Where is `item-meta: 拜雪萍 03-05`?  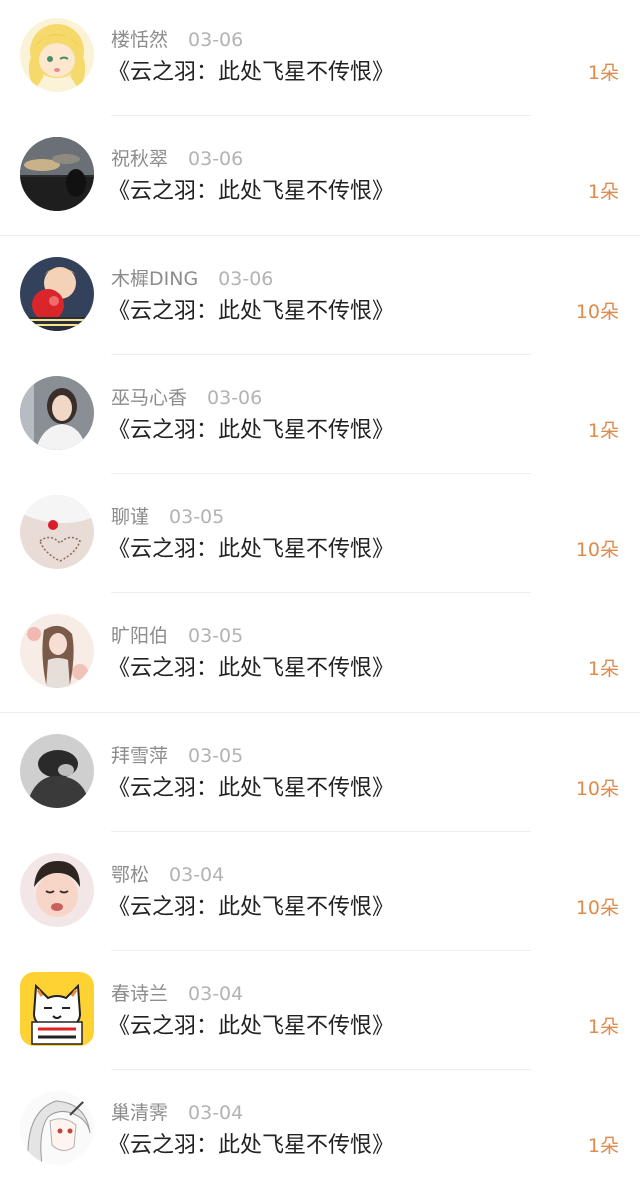
item-meta: 拜雪萍 03-05 is located at coordinates (177, 756).